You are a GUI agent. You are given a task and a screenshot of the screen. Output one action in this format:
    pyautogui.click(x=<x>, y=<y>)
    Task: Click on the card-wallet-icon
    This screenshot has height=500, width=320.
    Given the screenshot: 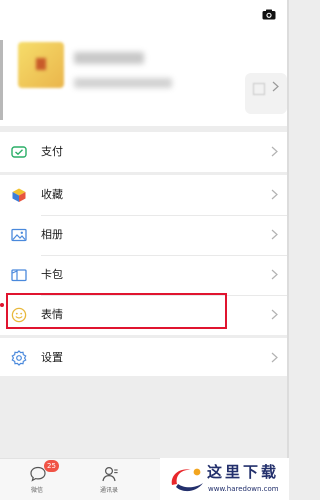 What is the action you would take?
    pyautogui.click(x=19, y=275)
    